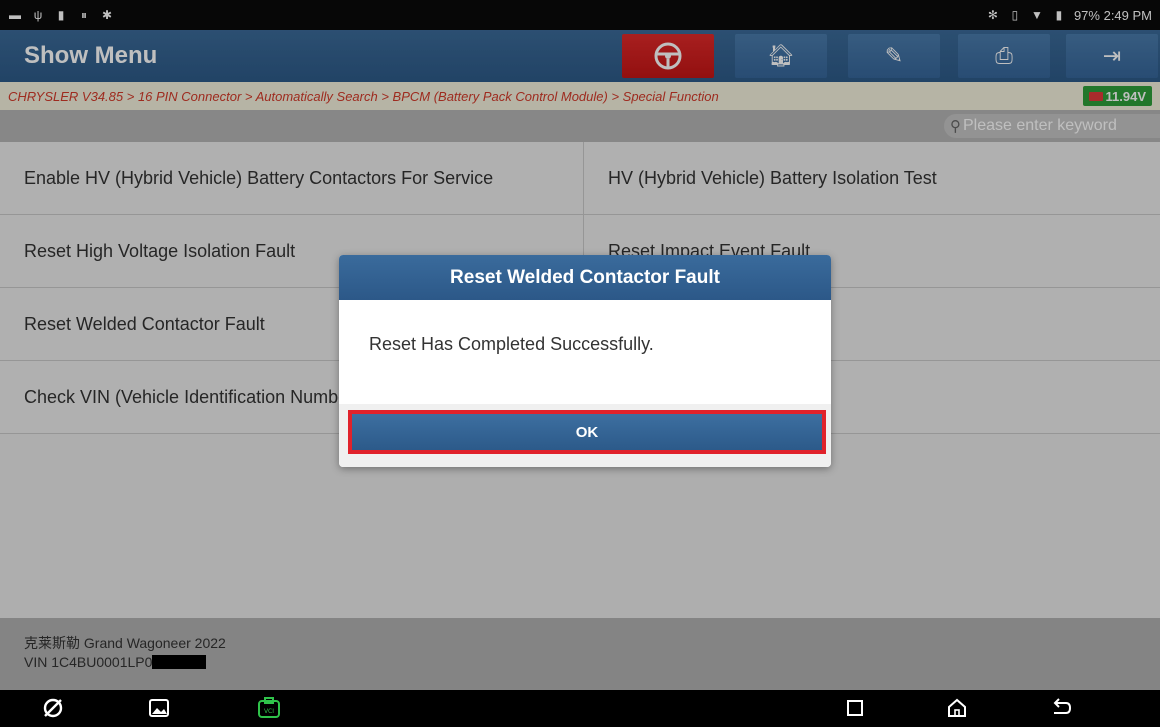  I want to click on vci-icon: VCI, so click(269, 708).